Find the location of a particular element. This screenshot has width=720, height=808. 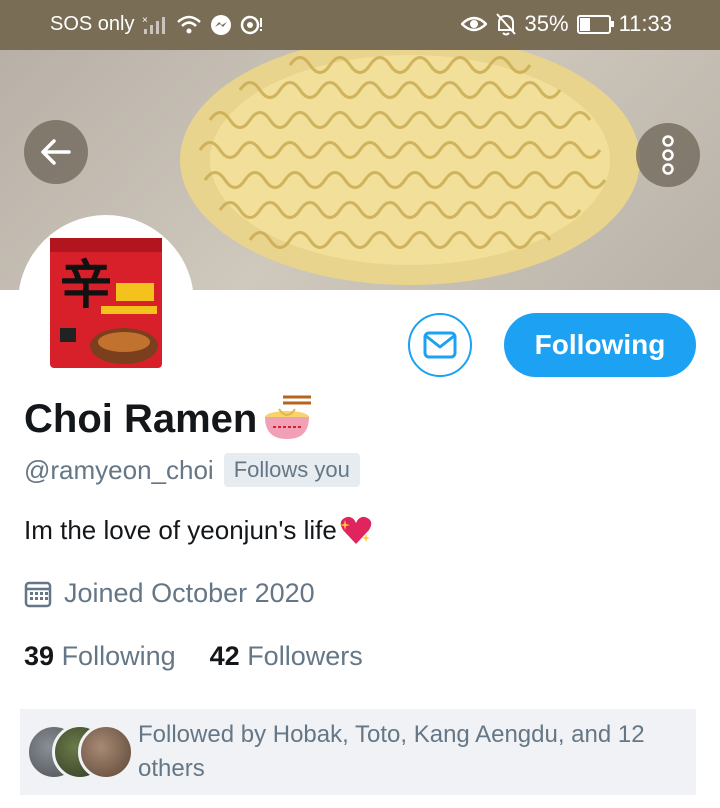

status-bar: SOS only × 35% 11:33 is located at coordinates (360, 25).